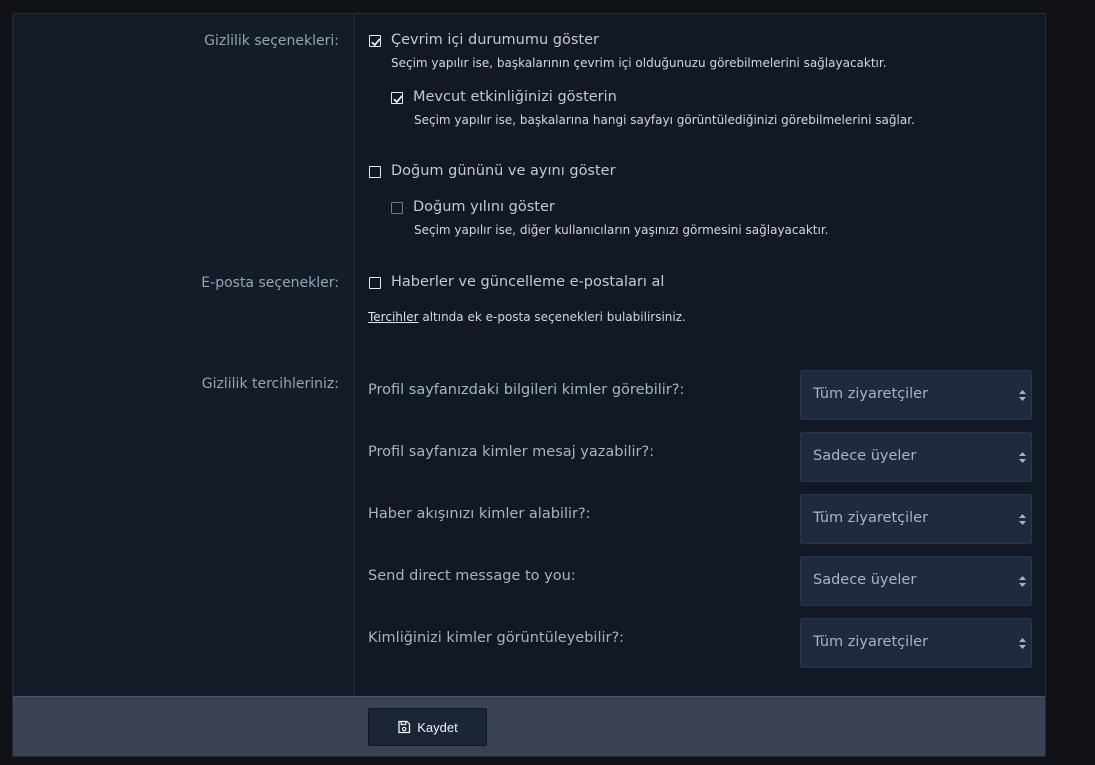 The width and height of the screenshot is (1095, 765). What do you see at coordinates (393, 317) in the screenshot?
I see `preferences-link: Tercihler` at bounding box center [393, 317].